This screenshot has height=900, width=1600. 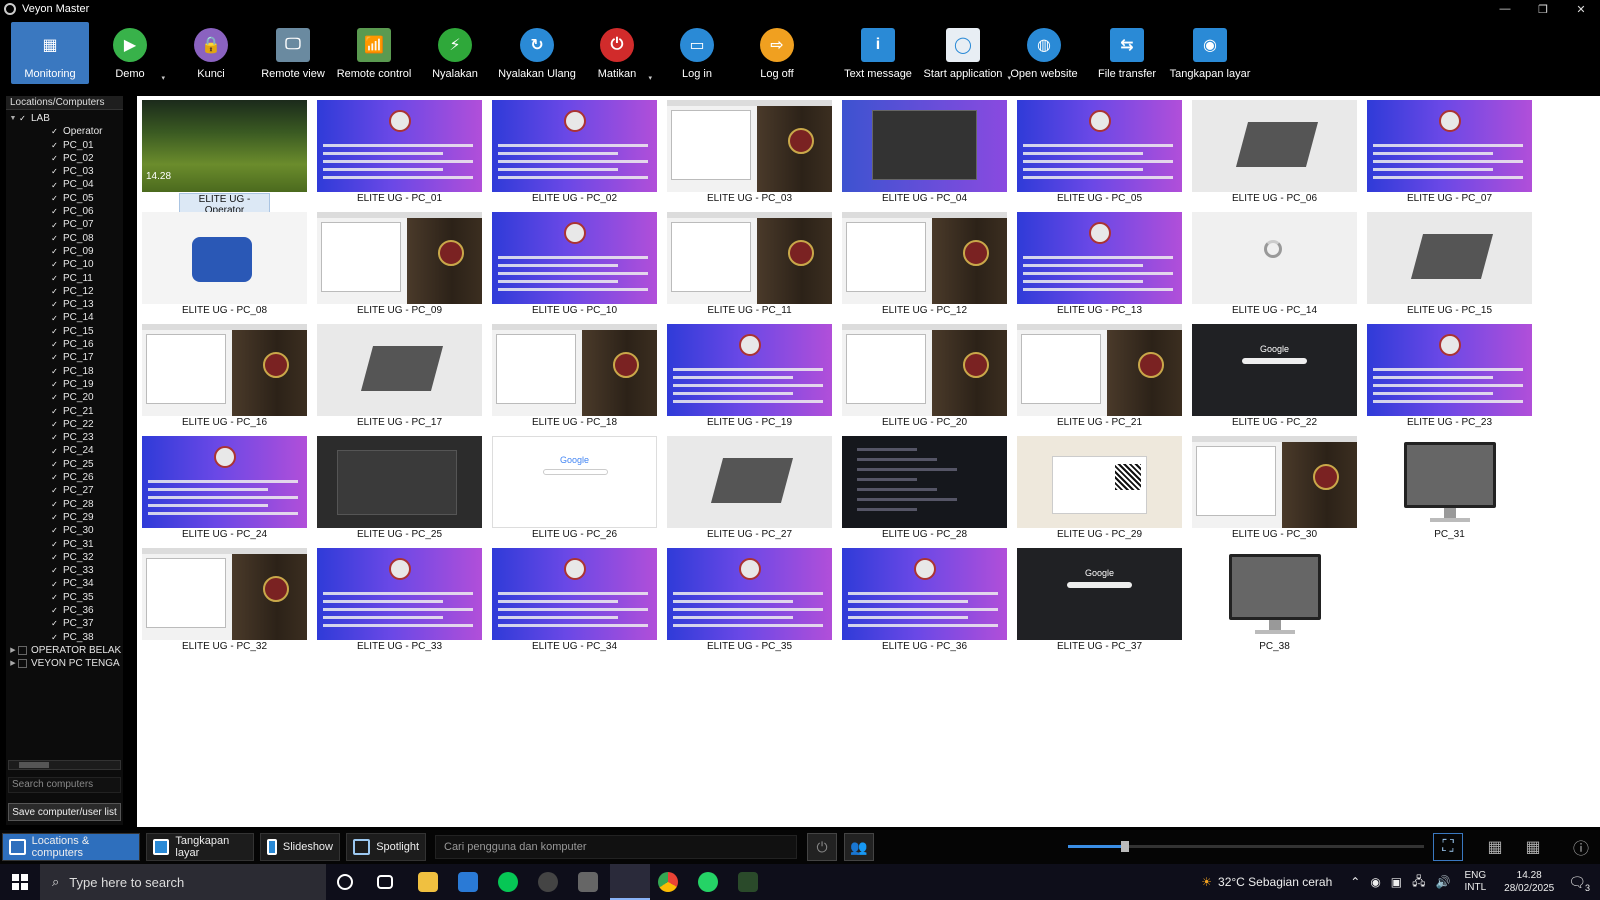 What do you see at coordinates (64, 291) in the screenshot?
I see `tree-item-computer: ✓ PC_12` at bounding box center [64, 291].